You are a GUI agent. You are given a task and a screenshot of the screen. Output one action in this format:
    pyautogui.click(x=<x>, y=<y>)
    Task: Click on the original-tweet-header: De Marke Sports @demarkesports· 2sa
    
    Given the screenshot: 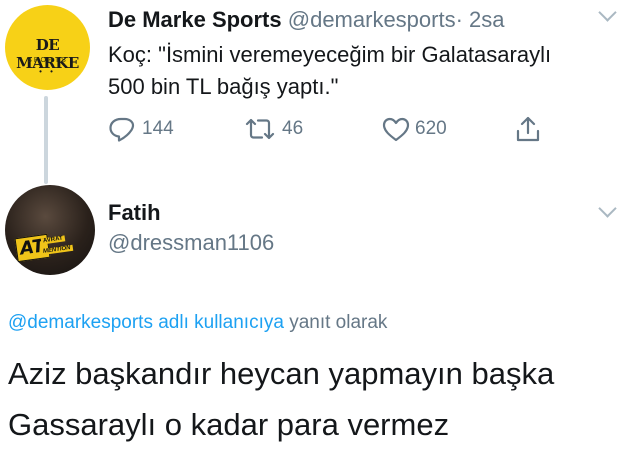 What is the action you would take?
    pyautogui.click(x=306, y=20)
    